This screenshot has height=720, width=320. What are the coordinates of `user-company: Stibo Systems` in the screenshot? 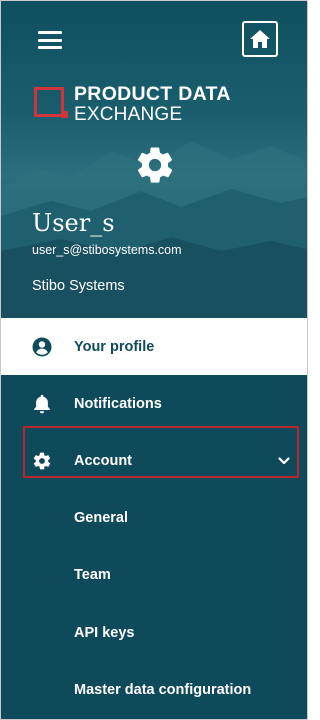 It's located at (78, 286).